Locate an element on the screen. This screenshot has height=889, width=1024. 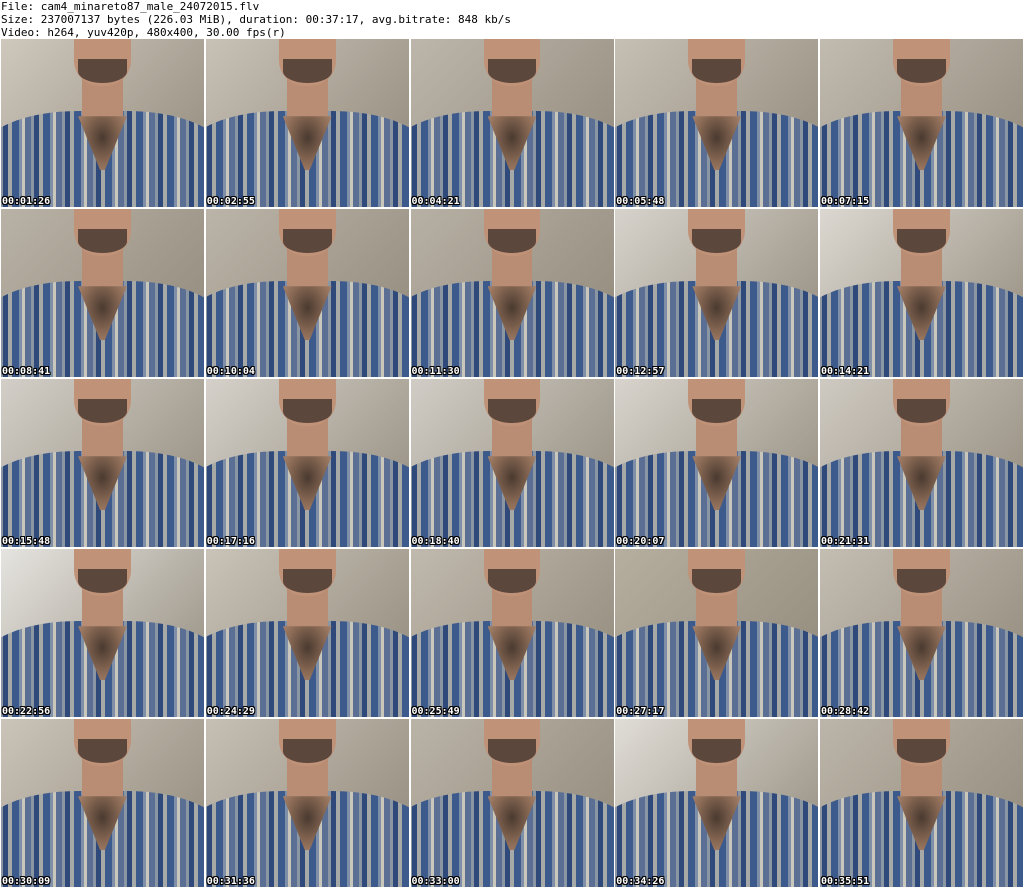
video-thumbnail: 00:11:30 is located at coordinates (512, 293).